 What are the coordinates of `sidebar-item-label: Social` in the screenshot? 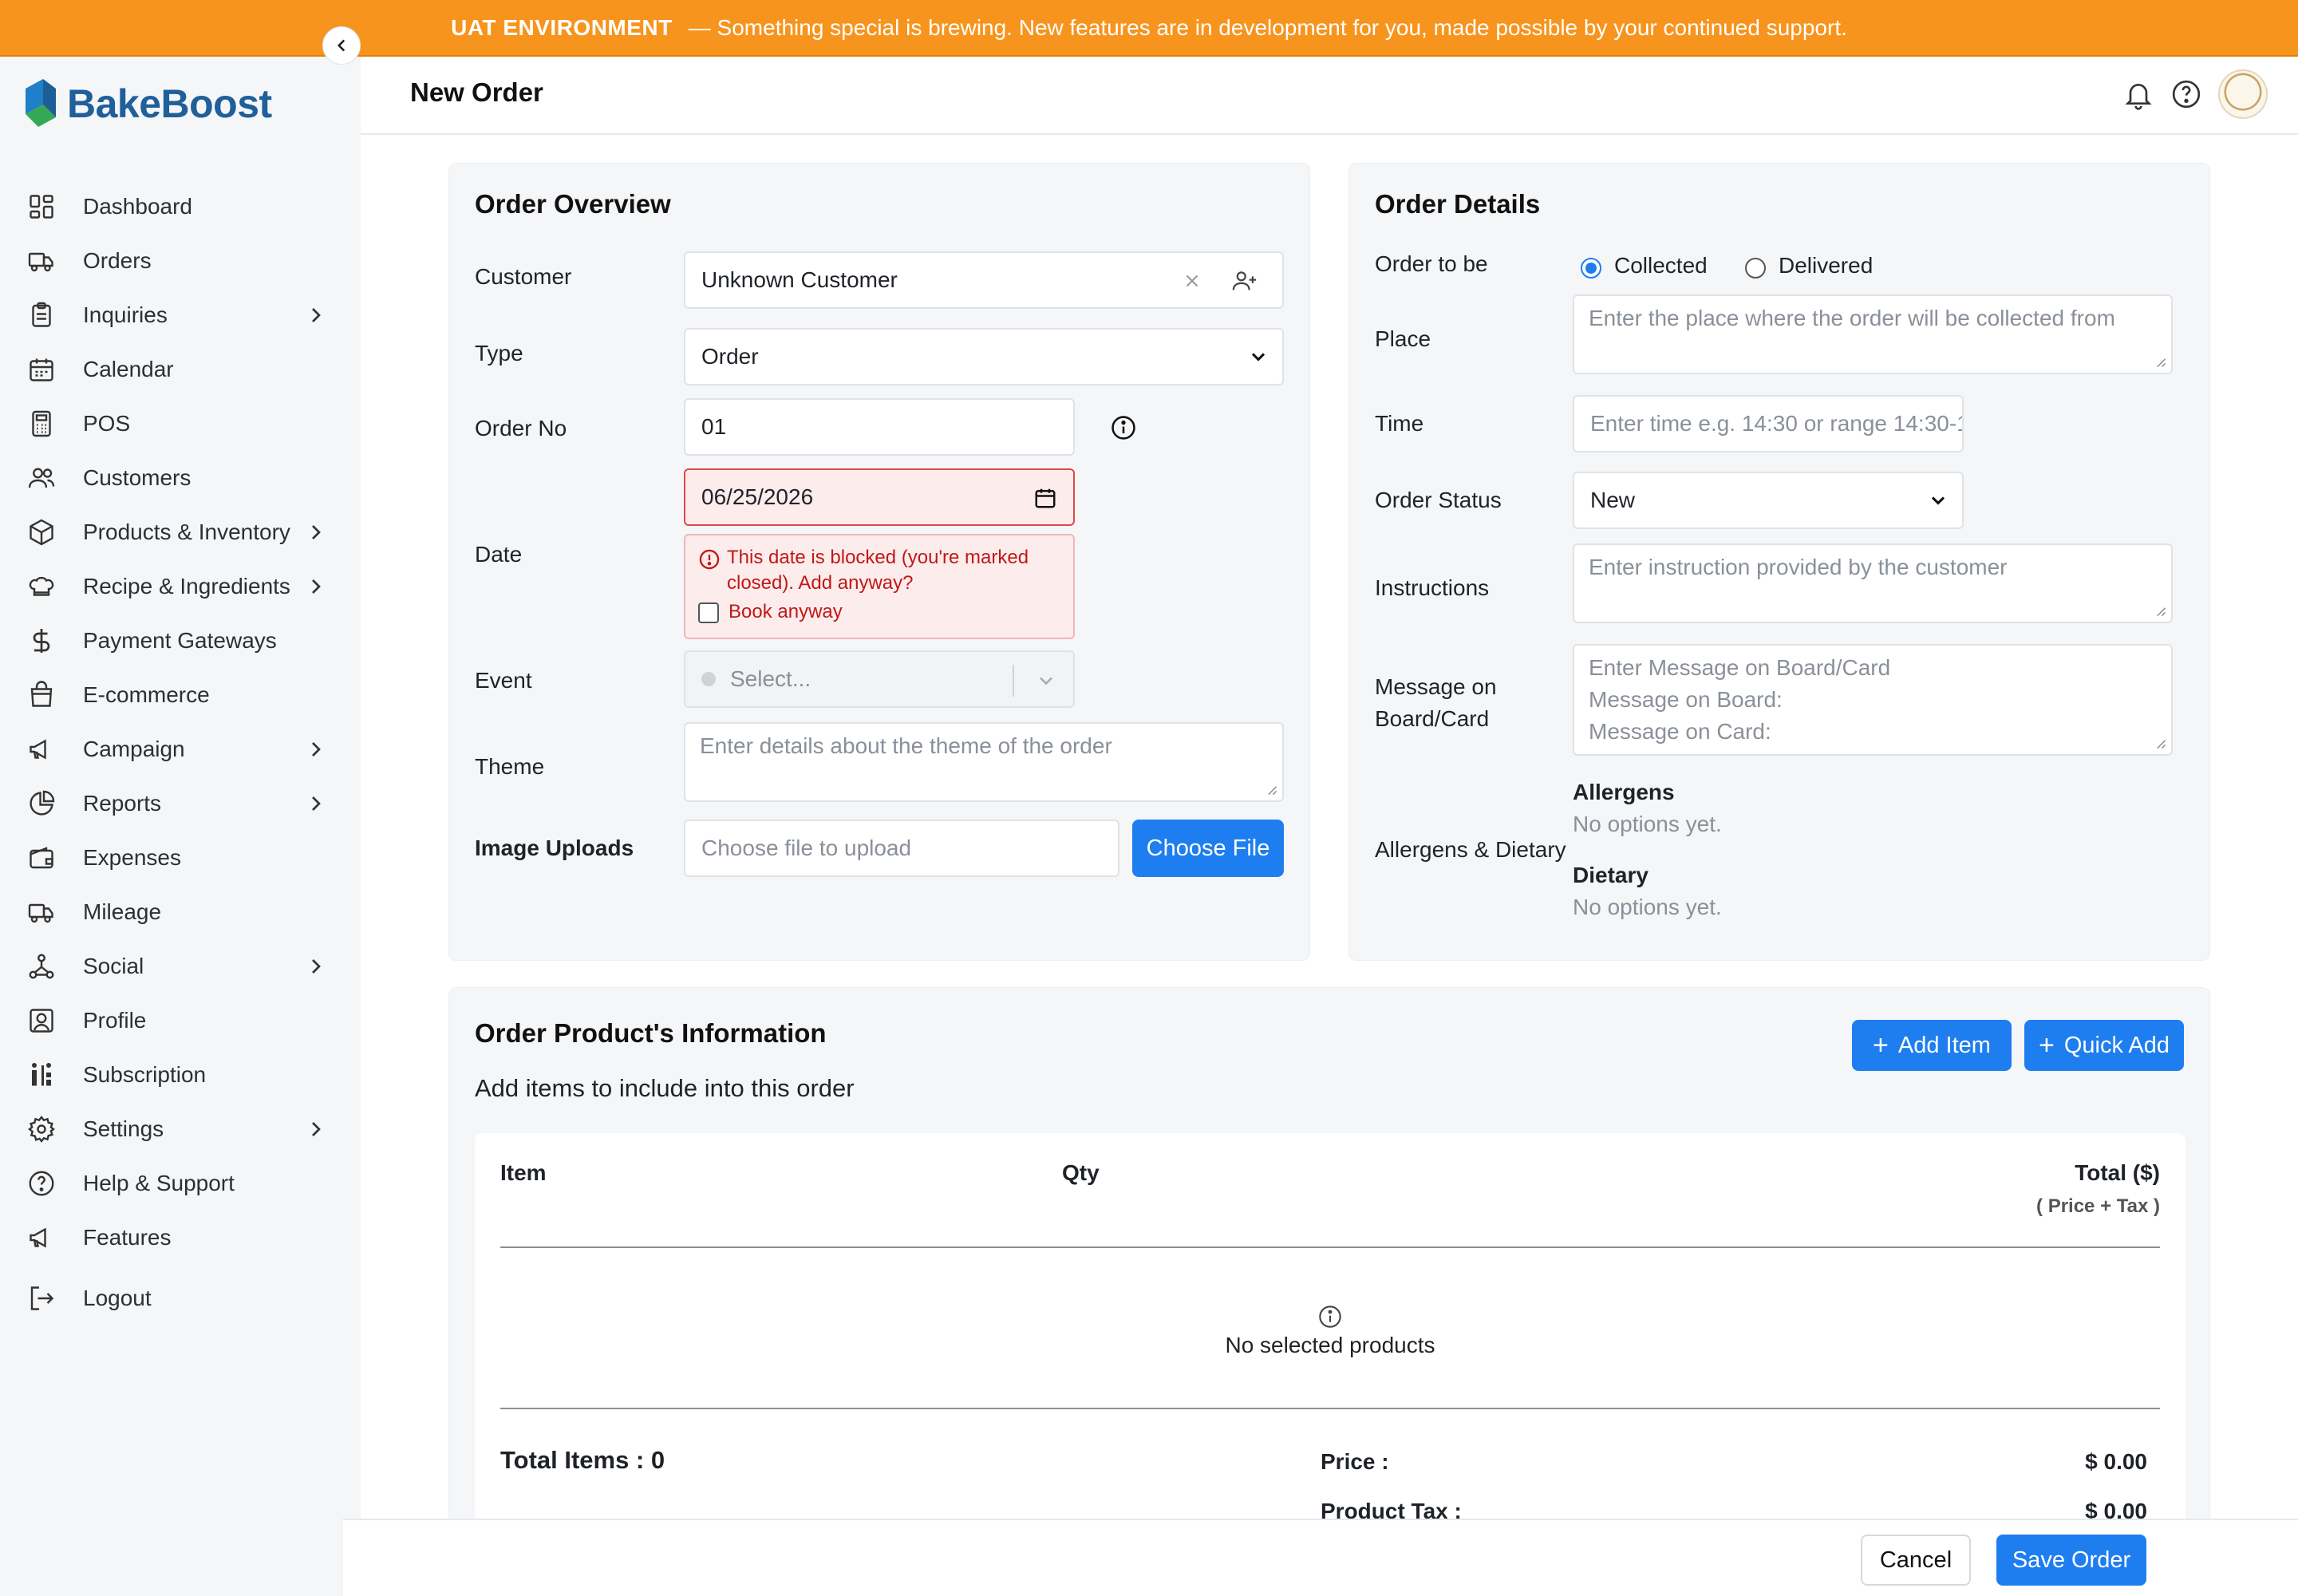 It's located at (114, 966).